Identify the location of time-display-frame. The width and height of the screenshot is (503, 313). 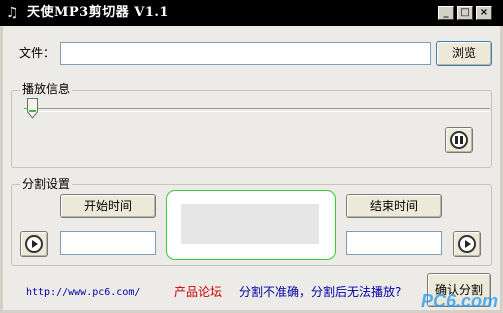
(251, 225).